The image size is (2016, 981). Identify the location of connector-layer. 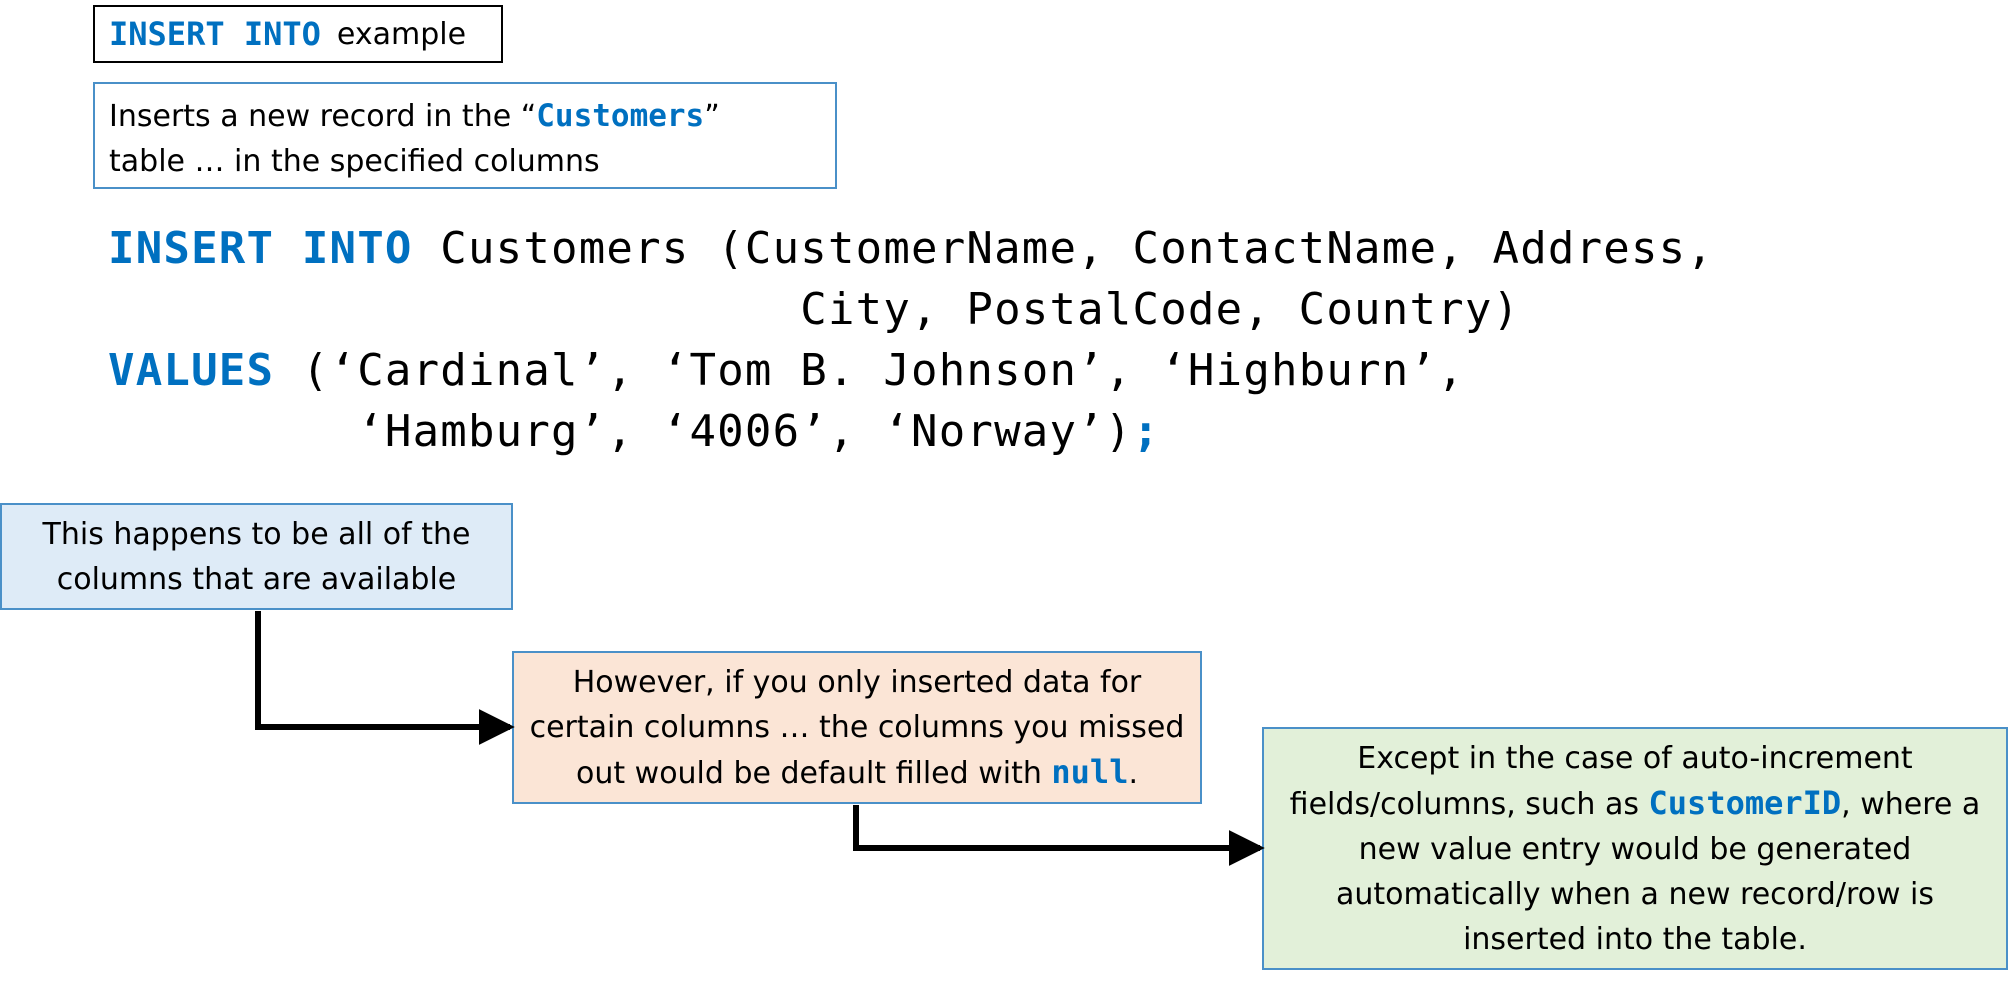
(760, 738).